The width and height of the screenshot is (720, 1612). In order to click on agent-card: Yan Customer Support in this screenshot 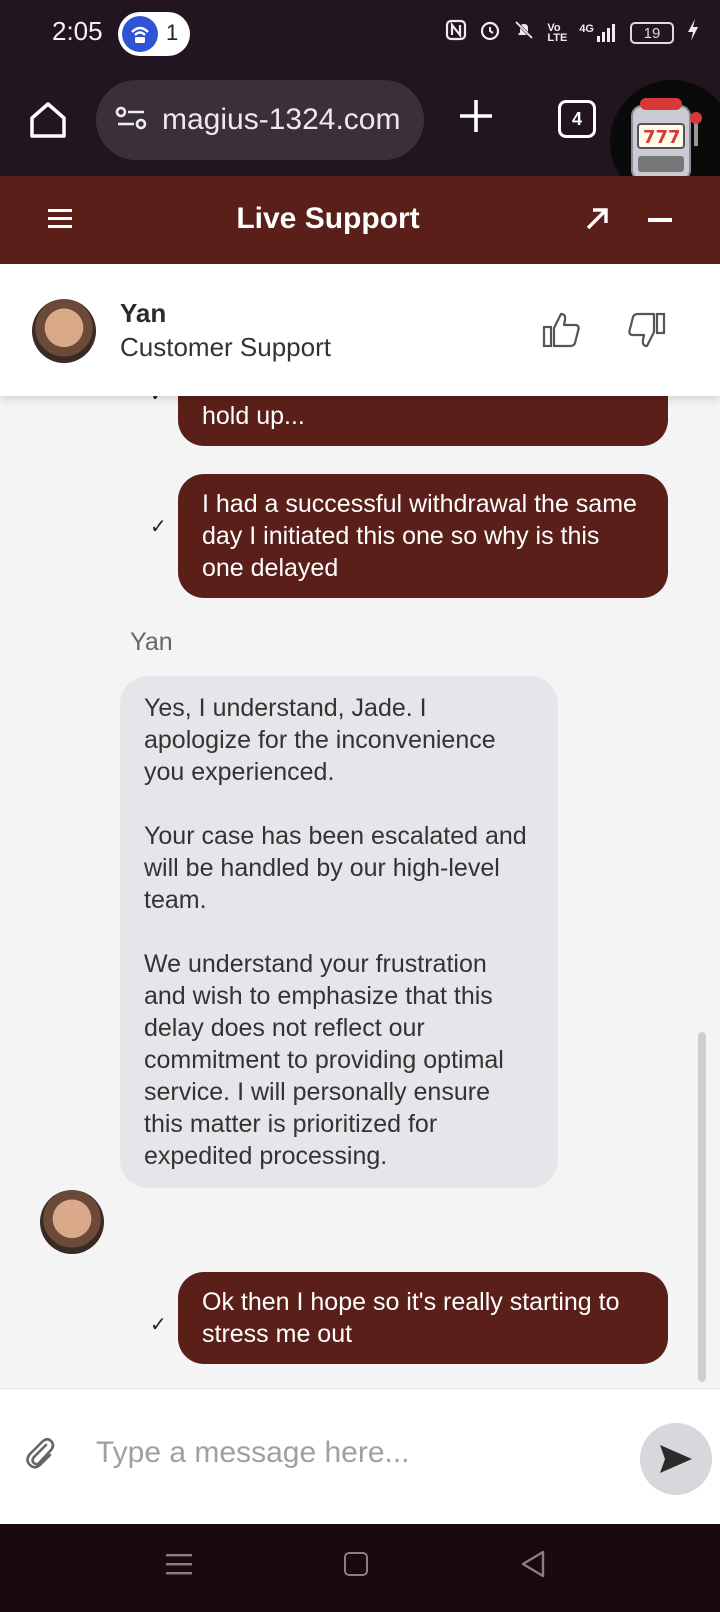, I will do `click(360, 330)`.